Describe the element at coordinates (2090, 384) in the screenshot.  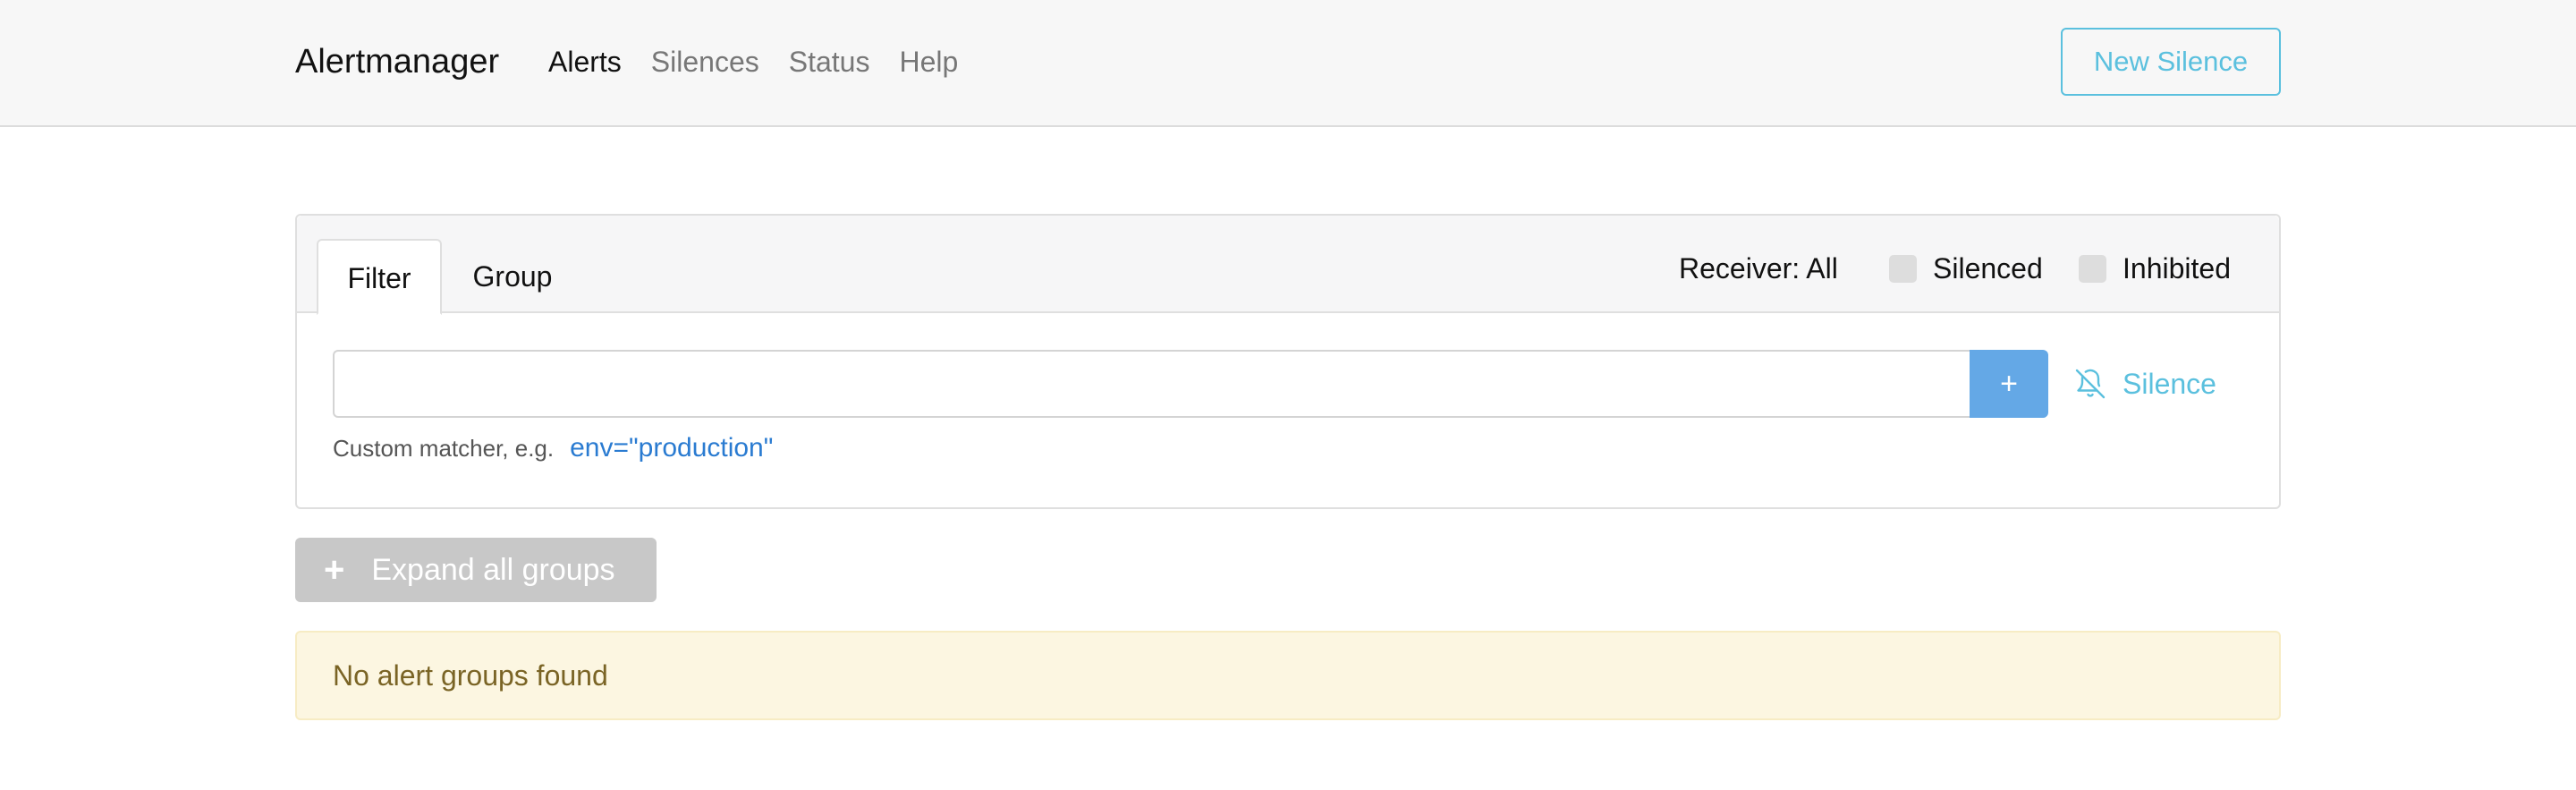
I see `bell-slash-icon` at that location.